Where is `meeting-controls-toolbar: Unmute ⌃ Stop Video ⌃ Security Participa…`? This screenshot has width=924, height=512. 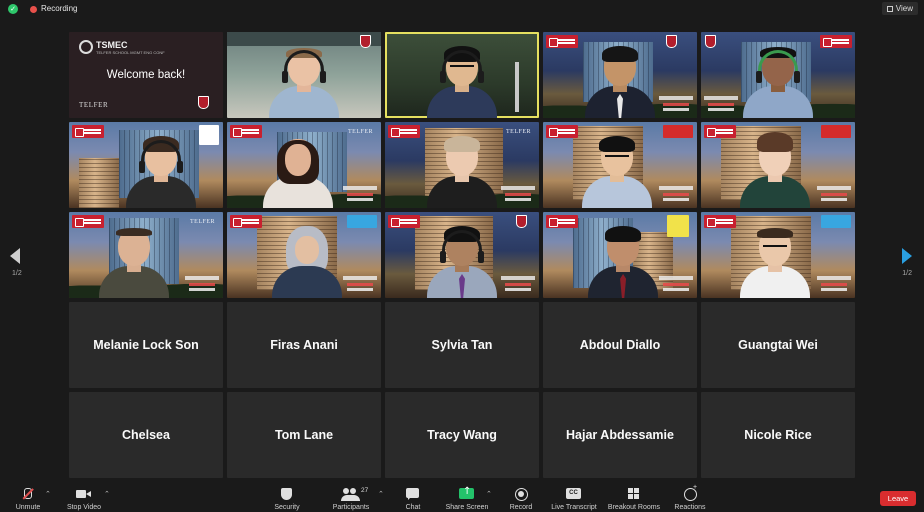 meeting-controls-toolbar: Unmute ⌃ Stop Video ⌃ Security Participa… is located at coordinates (462, 497).